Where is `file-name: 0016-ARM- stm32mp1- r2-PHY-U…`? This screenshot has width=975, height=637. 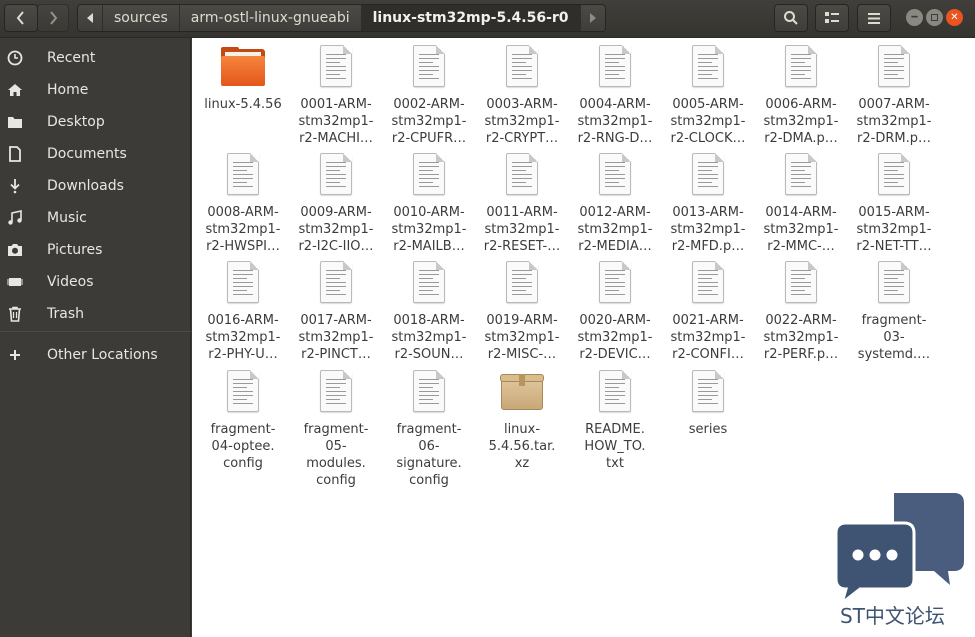 file-name: 0016-ARM- stm32mp1- r2-PHY-U… is located at coordinates (243, 337).